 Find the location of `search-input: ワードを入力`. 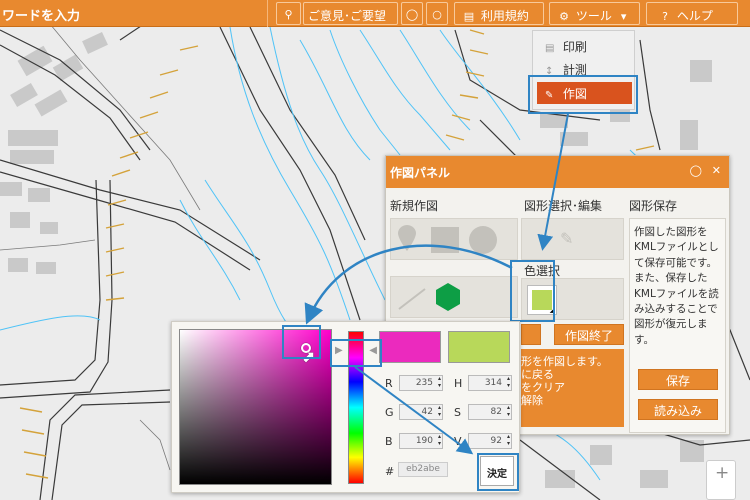

search-input: ワードを入力 is located at coordinates (134, 13).